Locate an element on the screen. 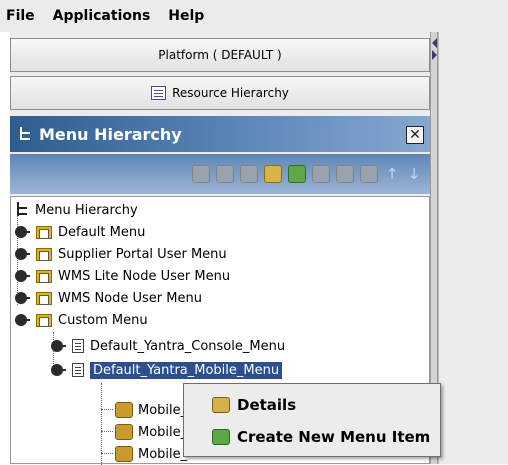 This screenshot has height=465, width=508. tree-root: Menu Hierarchy is located at coordinates (76, 210).